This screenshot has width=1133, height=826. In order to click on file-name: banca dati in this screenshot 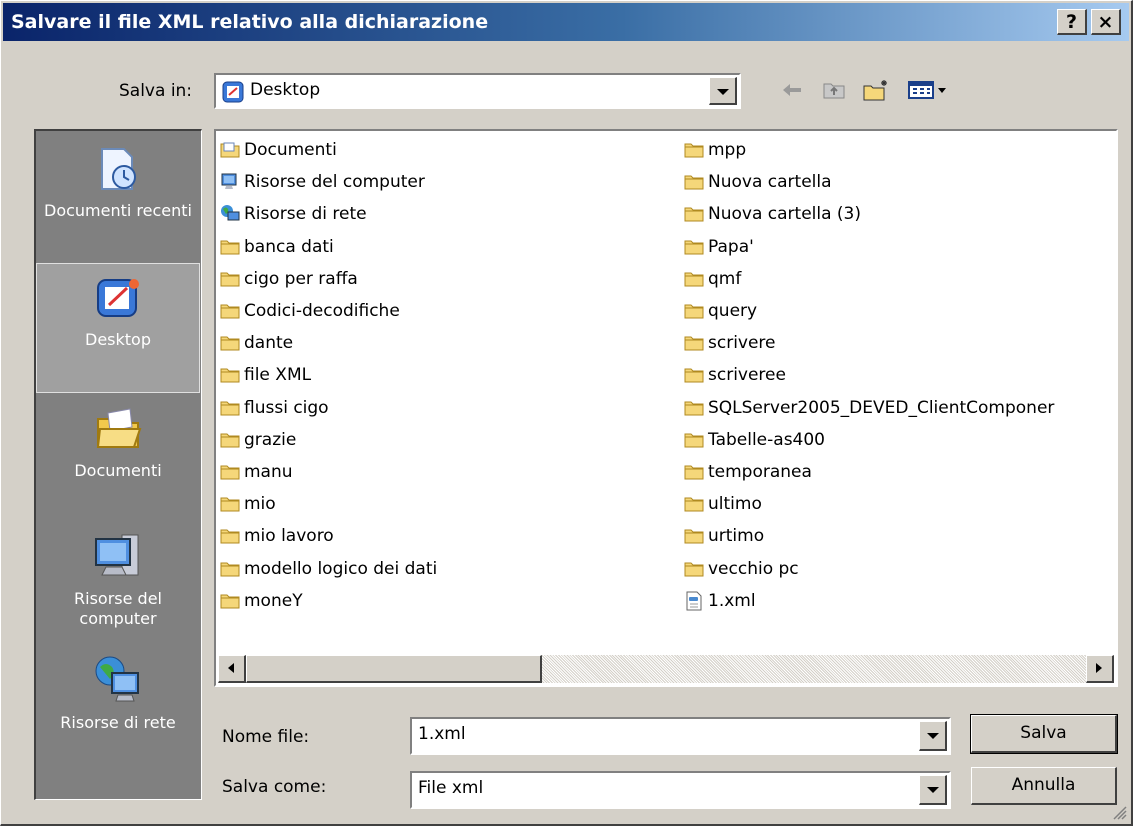, I will do `click(289, 246)`.